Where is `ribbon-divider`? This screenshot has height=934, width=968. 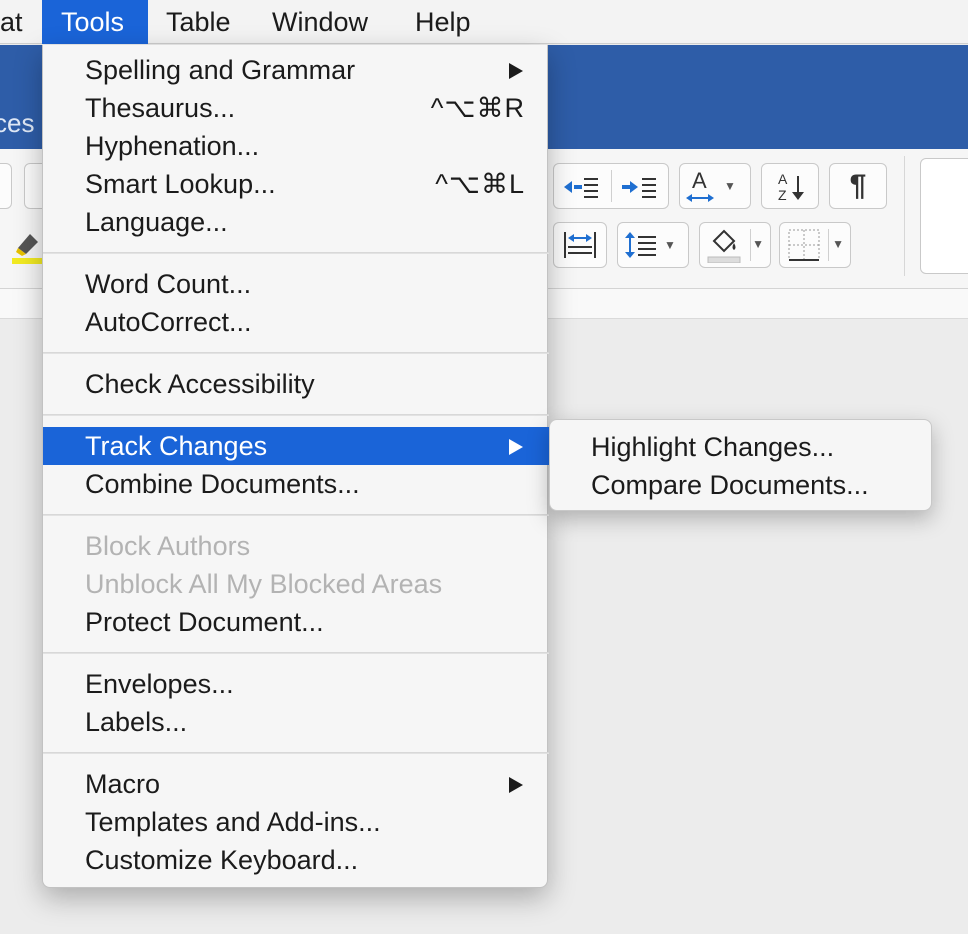
ribbon-divider is located at coordinates (904, 216).